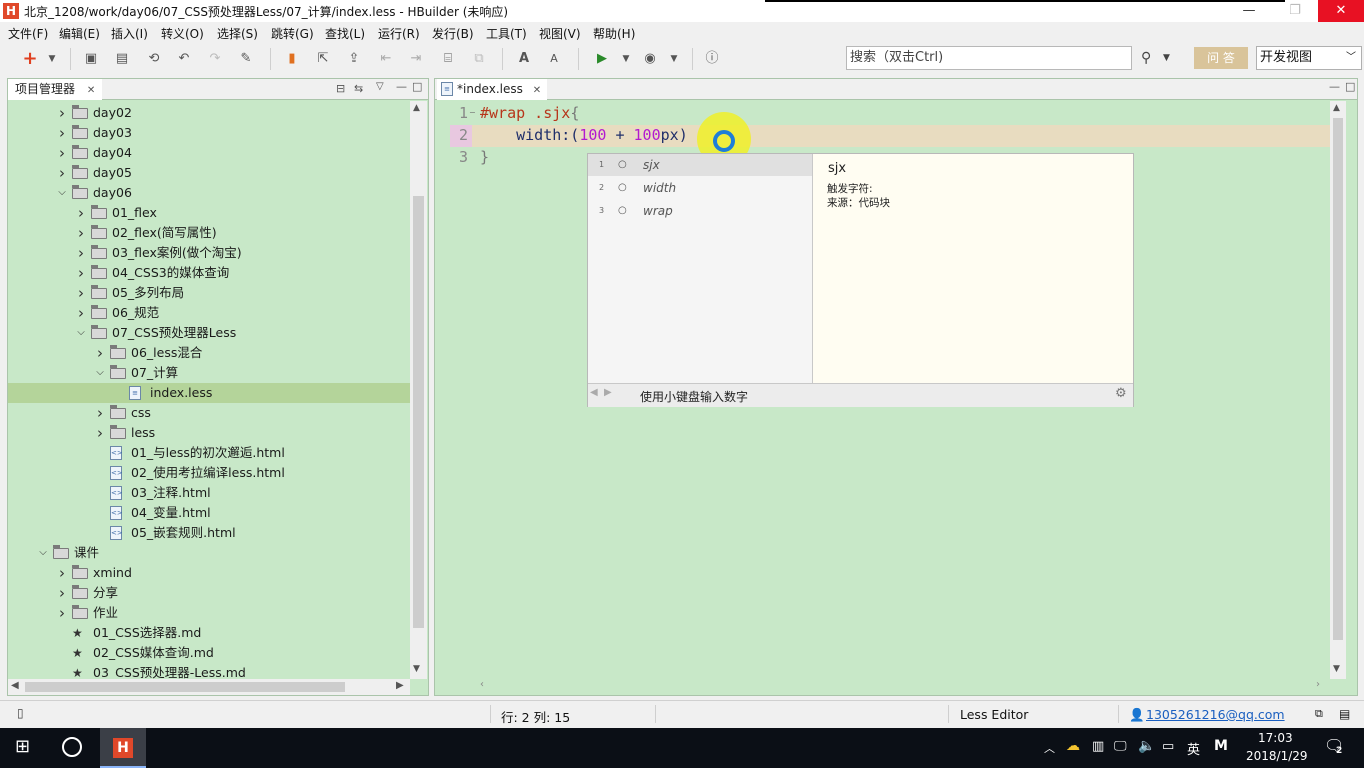 This screenshot has height=768, width=1364. I want to click on scroll-right-icon: ›, so click(1318, 684).